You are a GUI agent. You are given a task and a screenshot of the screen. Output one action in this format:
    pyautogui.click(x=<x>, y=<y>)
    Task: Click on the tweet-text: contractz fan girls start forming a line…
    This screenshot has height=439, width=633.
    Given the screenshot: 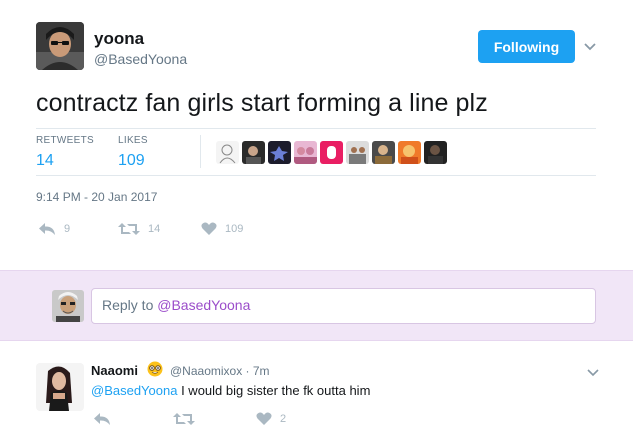 What is the action you would take?
    pyautogui.click(x=262, y=103)
    